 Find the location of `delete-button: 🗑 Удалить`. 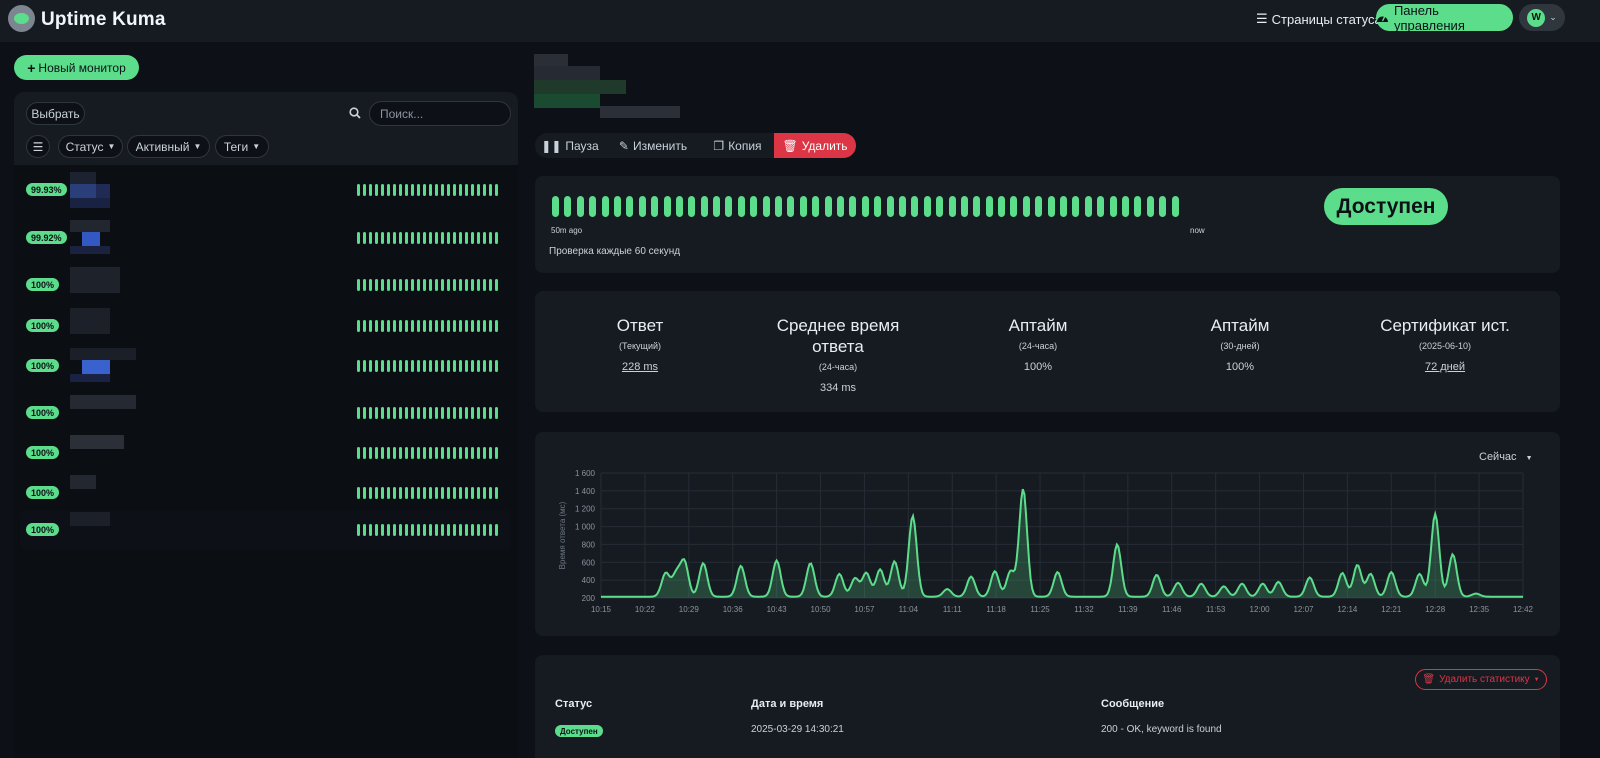

delete-button: 🗑 Удалить is located at coordinates (815, 145).